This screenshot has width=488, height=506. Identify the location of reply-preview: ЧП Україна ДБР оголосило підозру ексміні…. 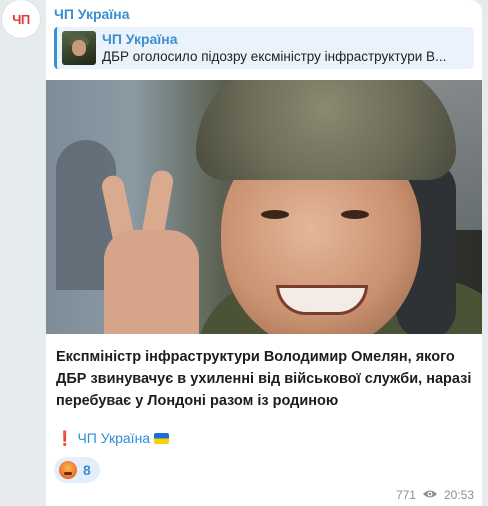
(264, 48).